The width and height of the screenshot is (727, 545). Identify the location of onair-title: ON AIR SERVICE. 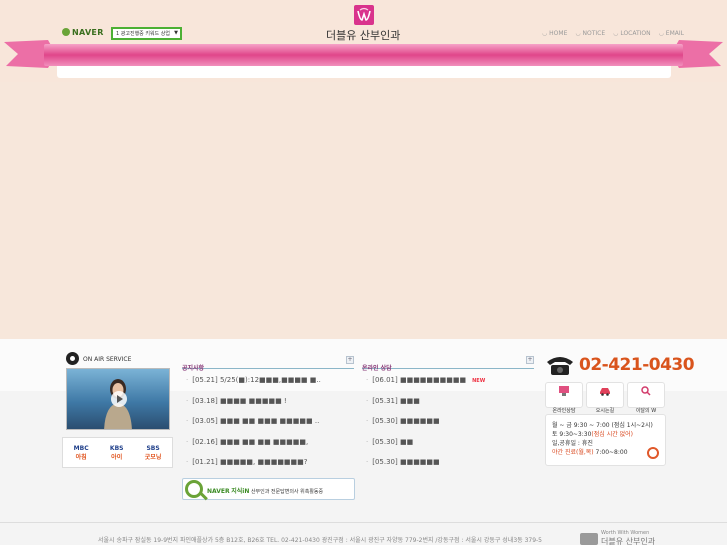
(98, 358).